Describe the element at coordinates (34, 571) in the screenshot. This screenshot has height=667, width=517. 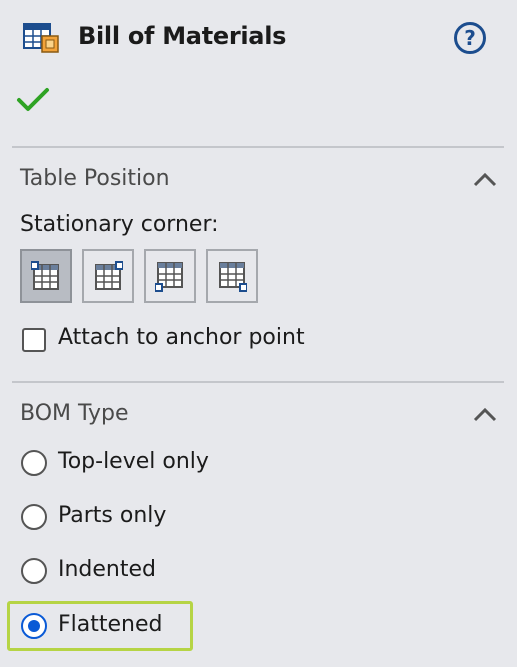
I see `radio-indented` at that location.